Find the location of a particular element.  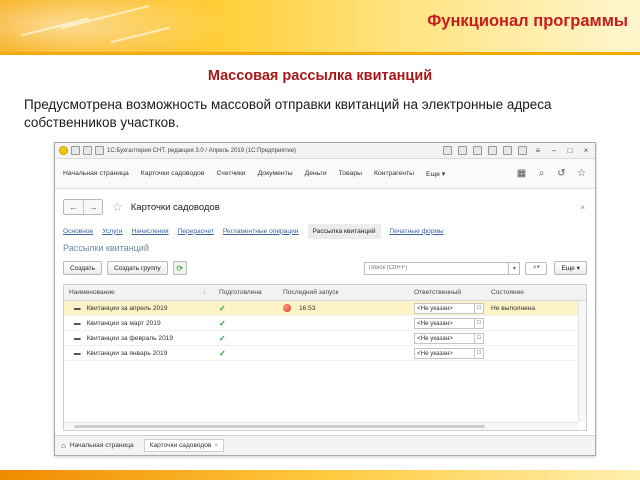

form-close-icon: × is located at coordinates (582, 207).